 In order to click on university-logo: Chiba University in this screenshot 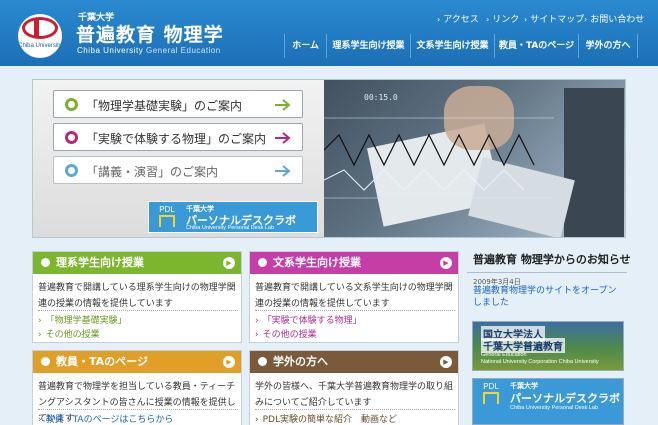, I will do `click(40, 36)`.